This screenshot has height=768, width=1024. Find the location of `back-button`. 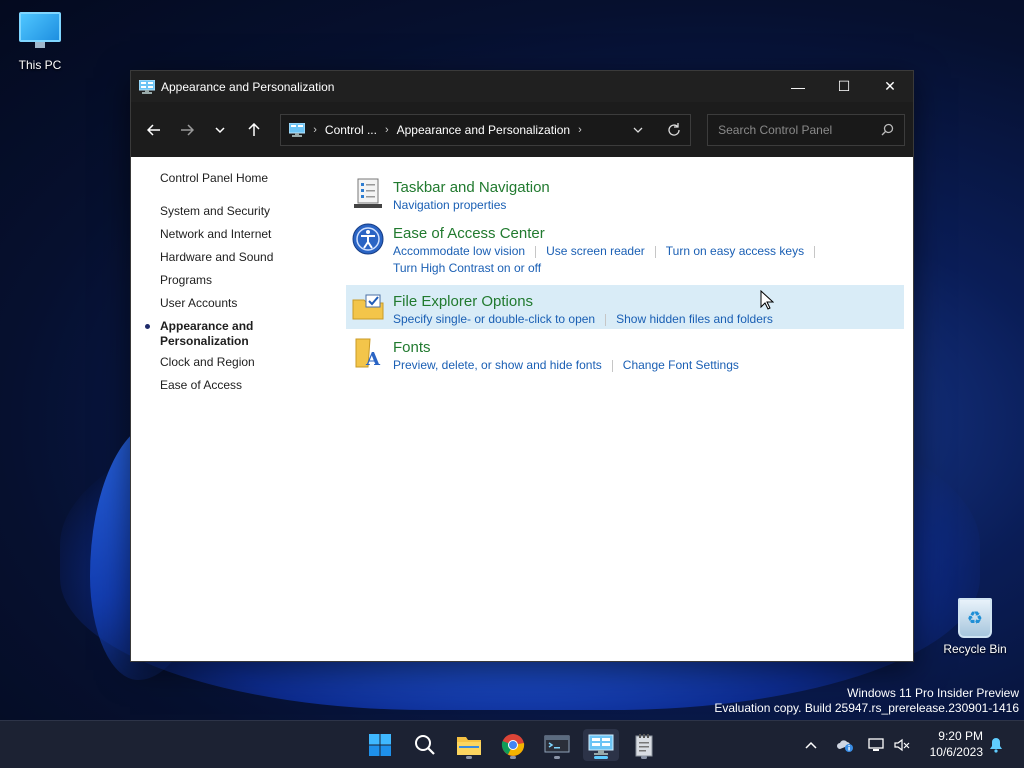

back-button is located at coordinates (153, 130).